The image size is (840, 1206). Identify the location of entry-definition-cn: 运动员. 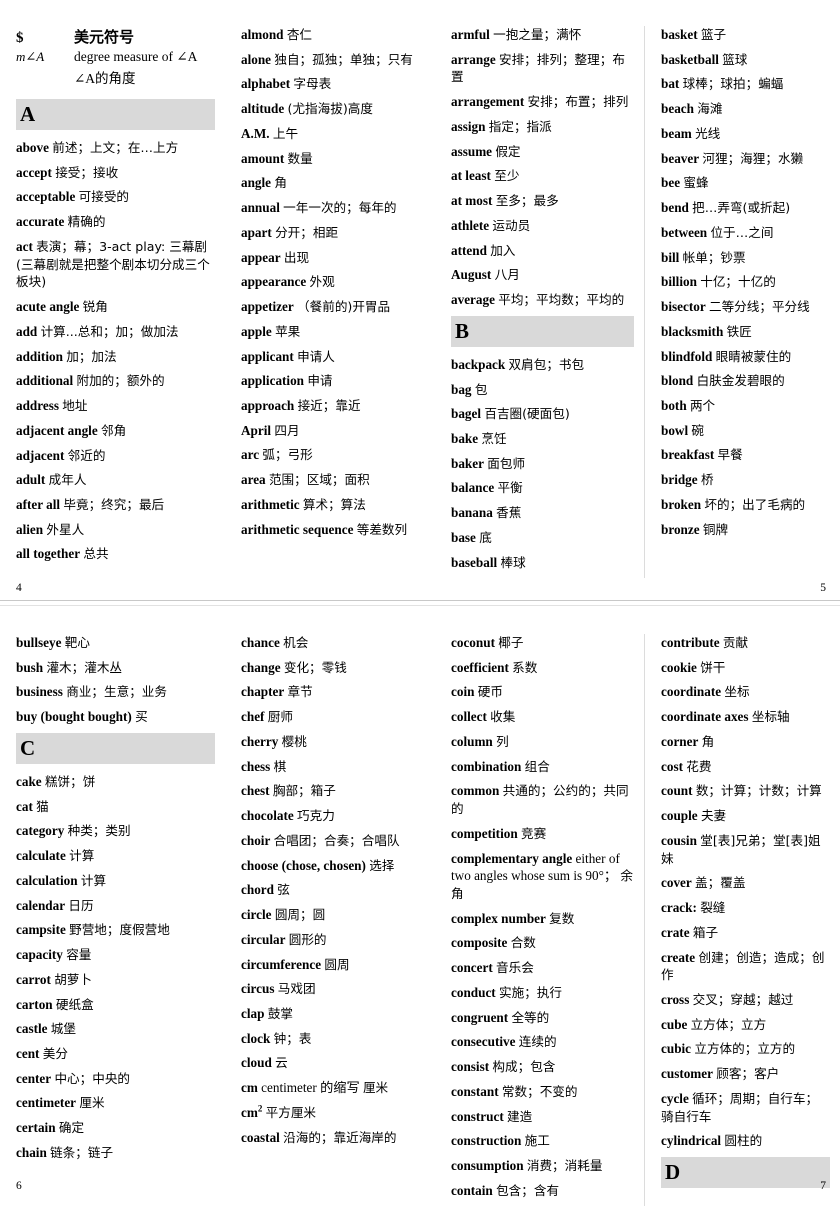
(511, 225).